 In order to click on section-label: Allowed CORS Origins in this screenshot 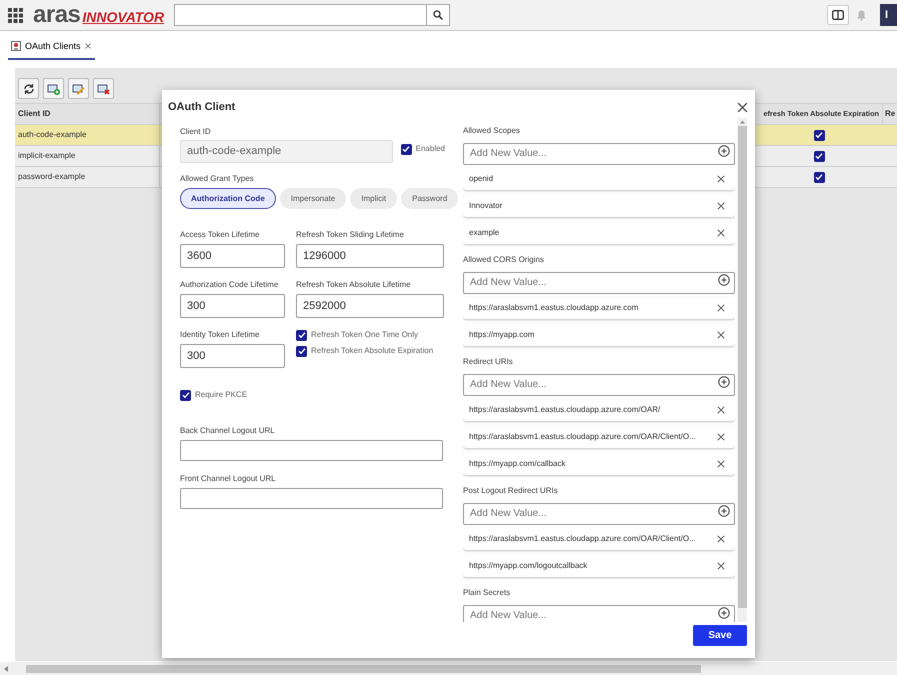, I will do `click(504, 260)`.